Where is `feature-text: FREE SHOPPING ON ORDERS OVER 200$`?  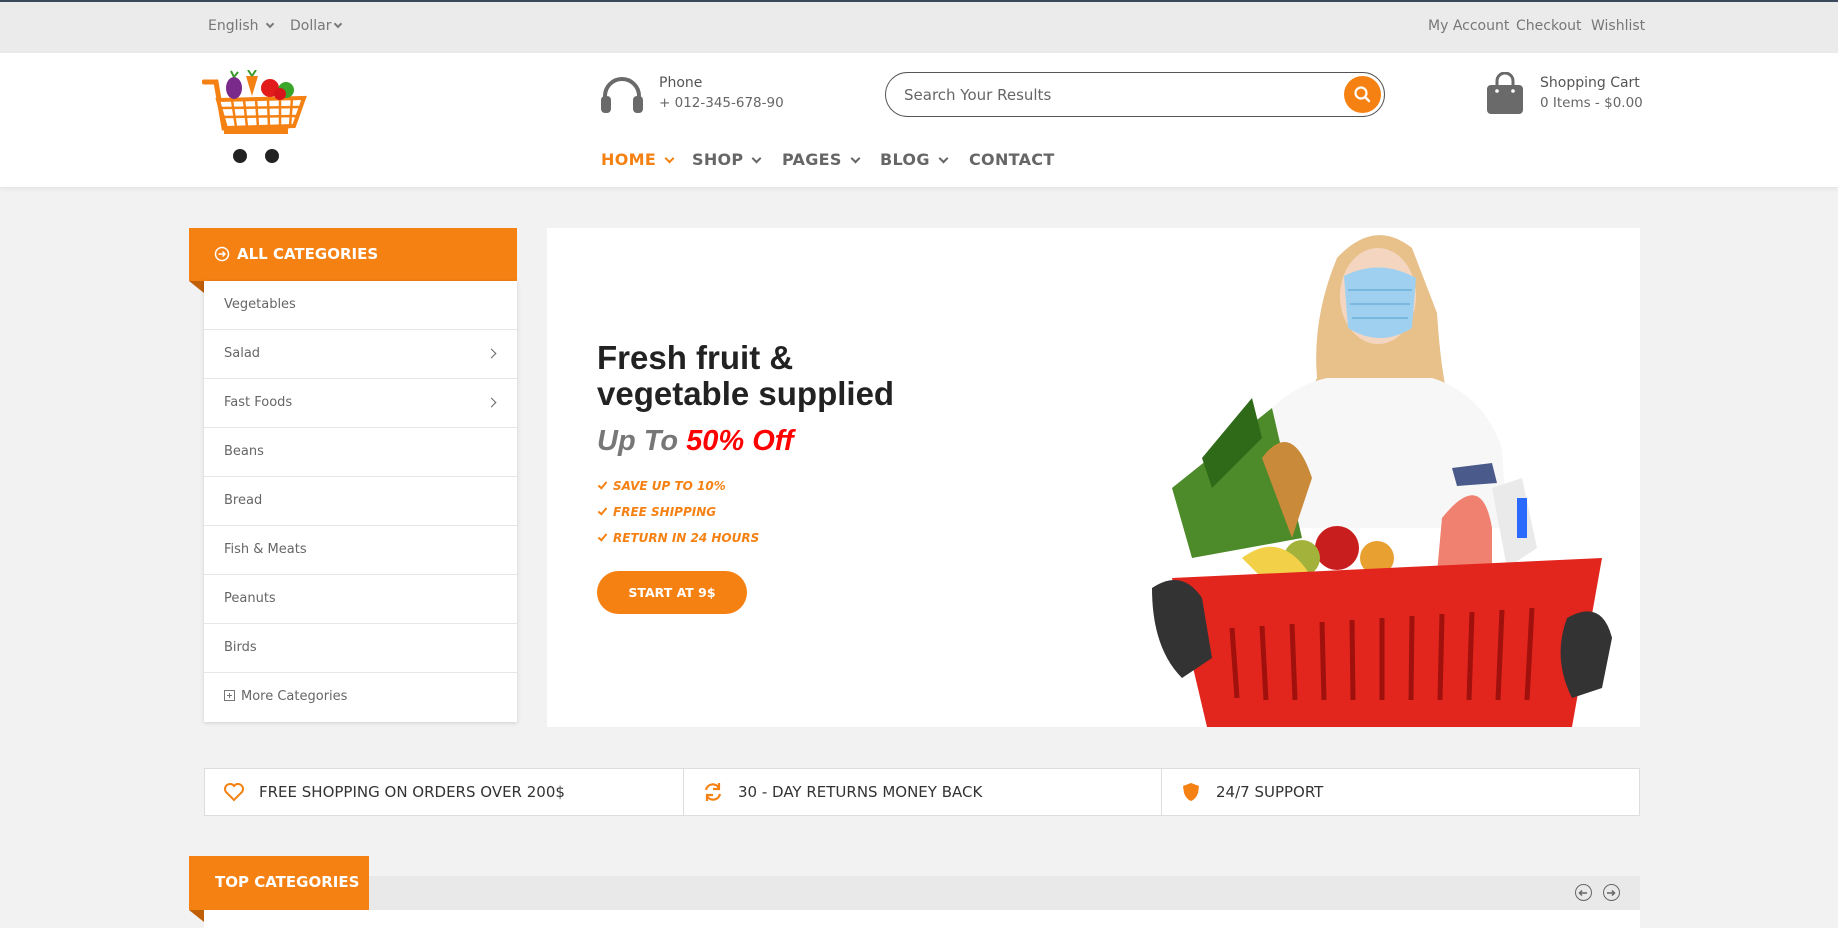
feature-text: FREE SHOPPING ON ORDERS OVER 200$ is located at coordinates (412, 792).